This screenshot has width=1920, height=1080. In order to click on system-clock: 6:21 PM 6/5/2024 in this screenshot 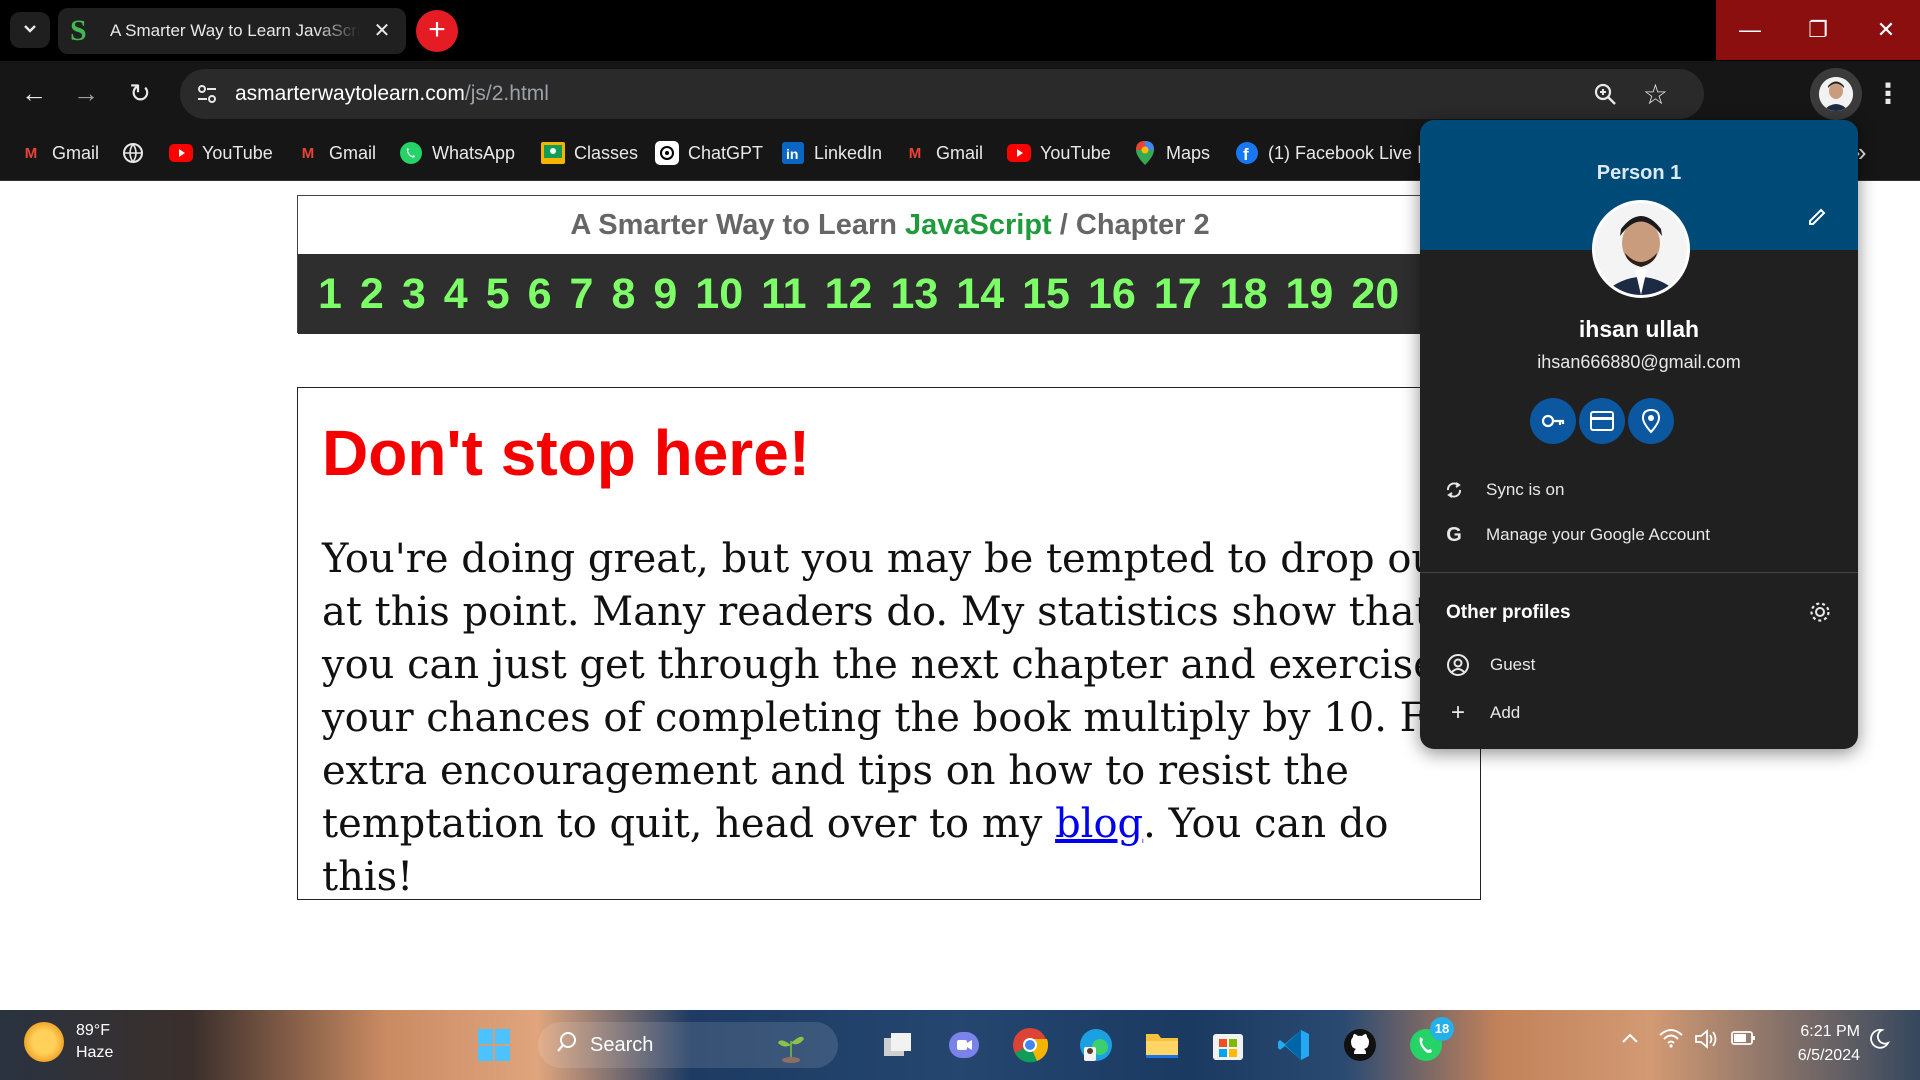, I will do `click(1815, 1044)`.